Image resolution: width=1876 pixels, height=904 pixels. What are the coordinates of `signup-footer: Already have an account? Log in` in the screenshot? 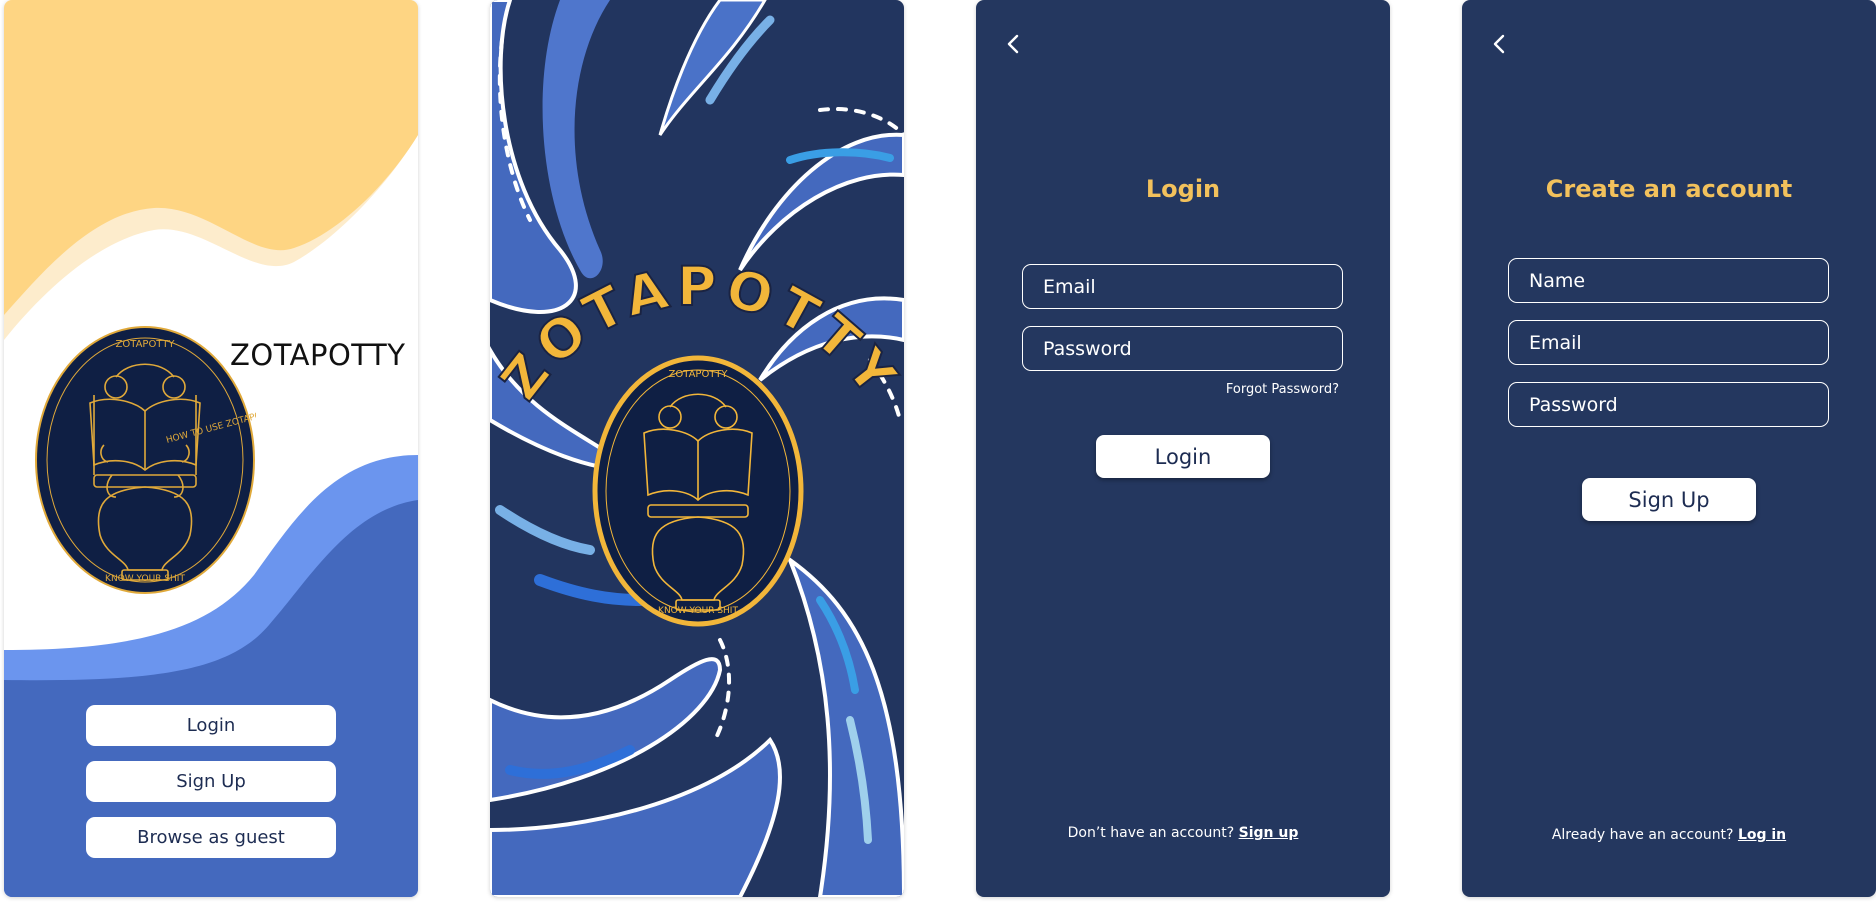 It's located at (1669, 835).